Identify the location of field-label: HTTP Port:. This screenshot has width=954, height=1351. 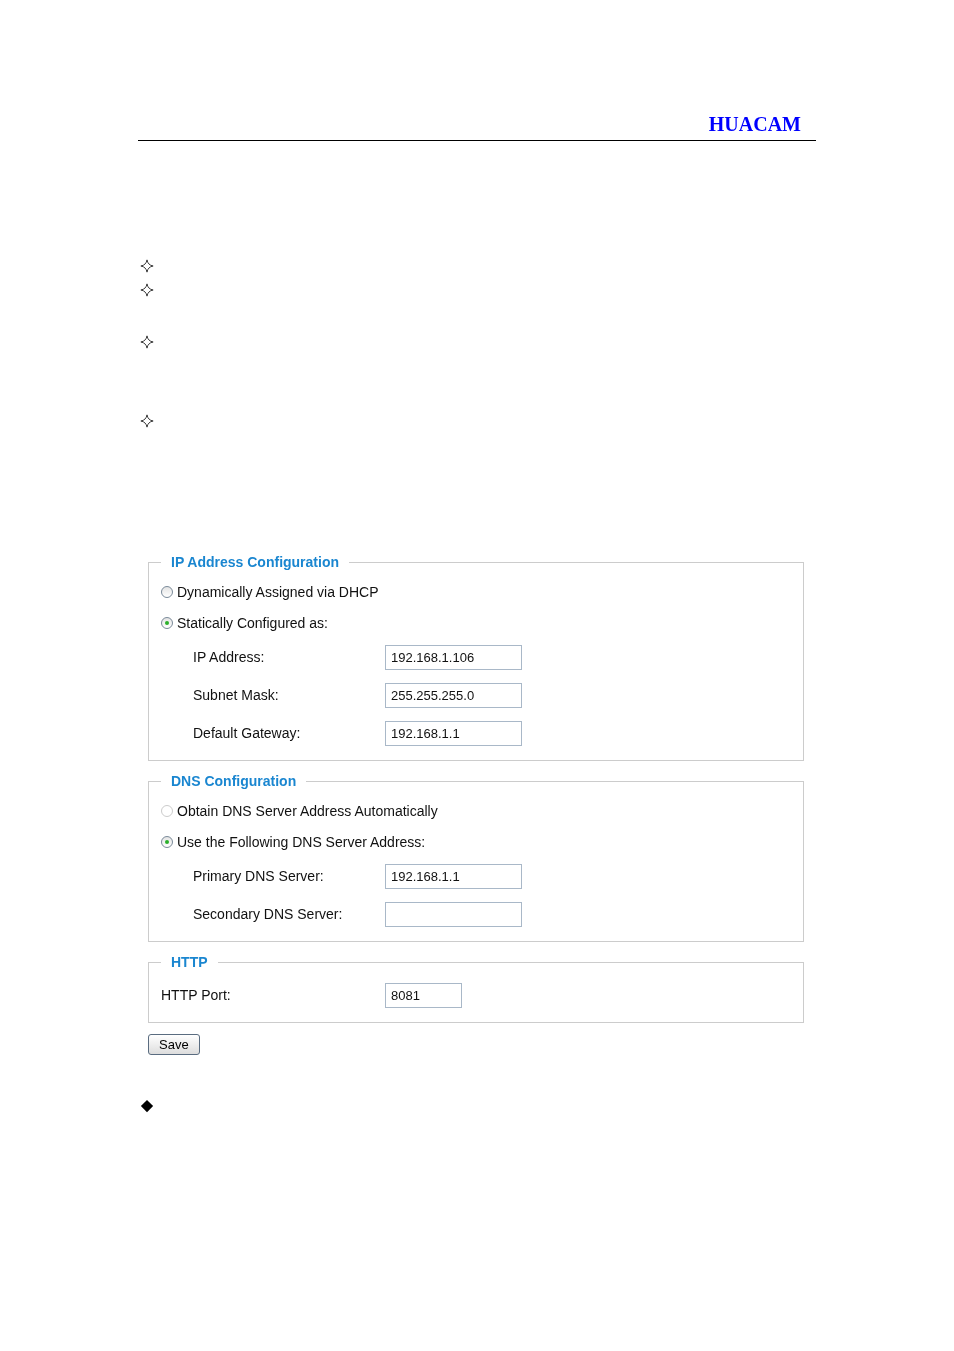
(196, 995).